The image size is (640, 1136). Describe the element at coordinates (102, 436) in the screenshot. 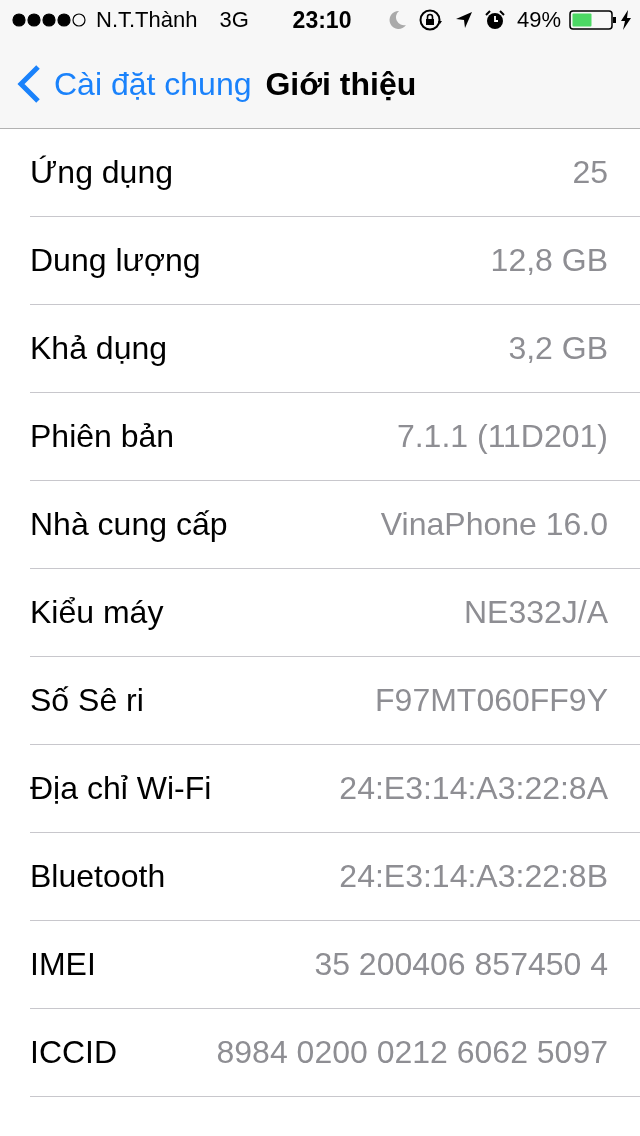

I see `row-label: Phiên bản` at that location.